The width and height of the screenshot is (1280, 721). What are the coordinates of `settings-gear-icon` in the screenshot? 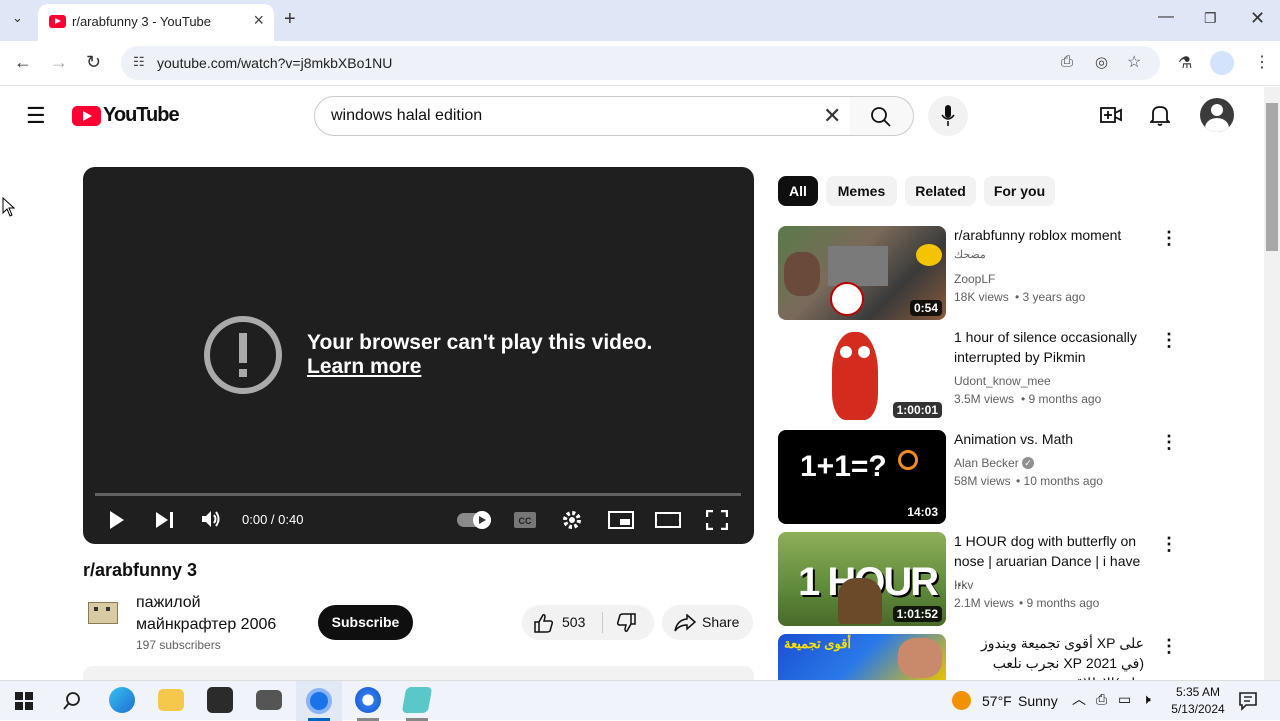 It's located at (572, 520).